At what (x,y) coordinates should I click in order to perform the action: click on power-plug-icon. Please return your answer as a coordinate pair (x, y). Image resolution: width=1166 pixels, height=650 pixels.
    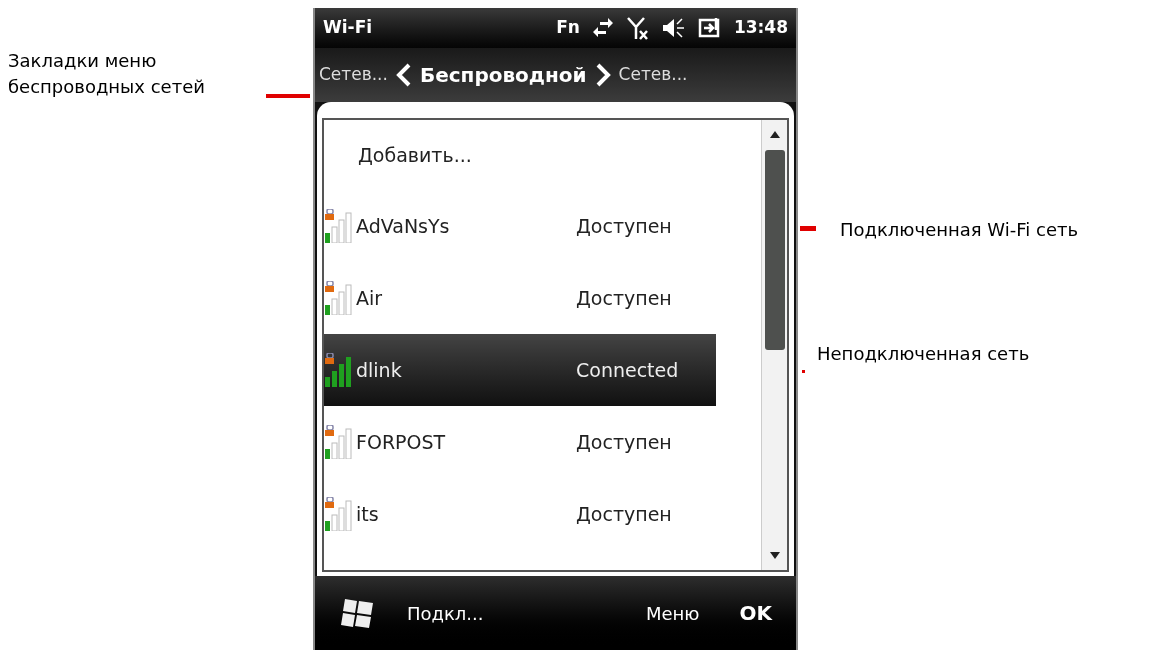
    Looking at the image, I should click on (709, 28).